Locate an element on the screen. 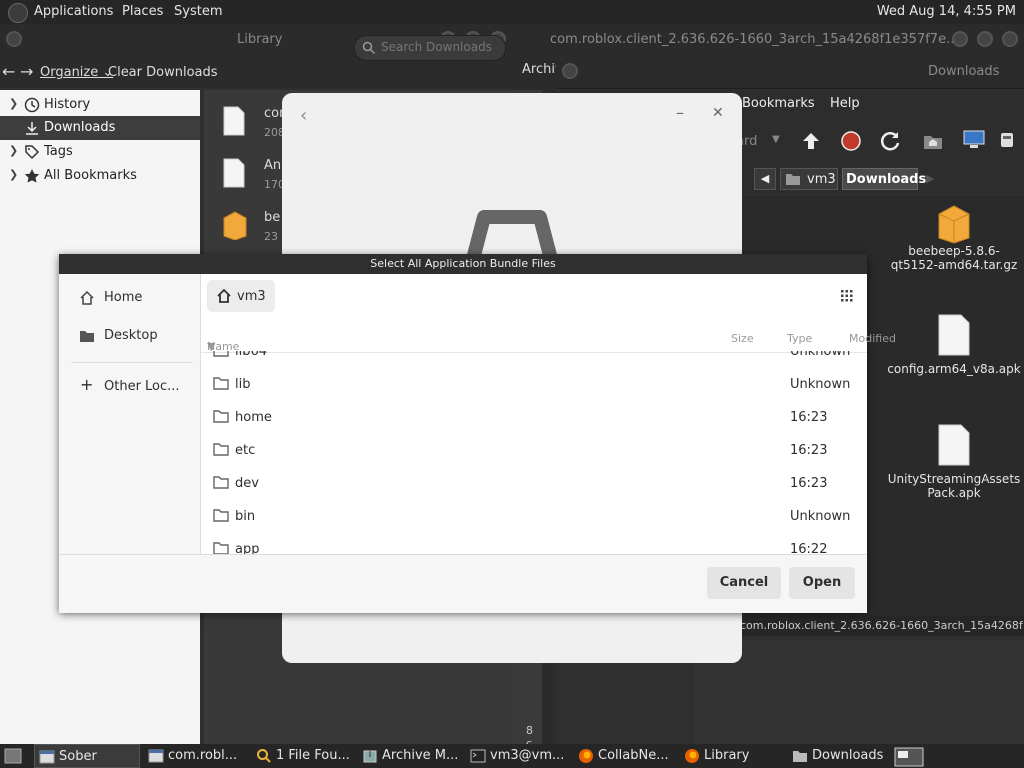 This screenshot has height=768, width=1024. column-modified: Modified is located at coordinates (872, 338).